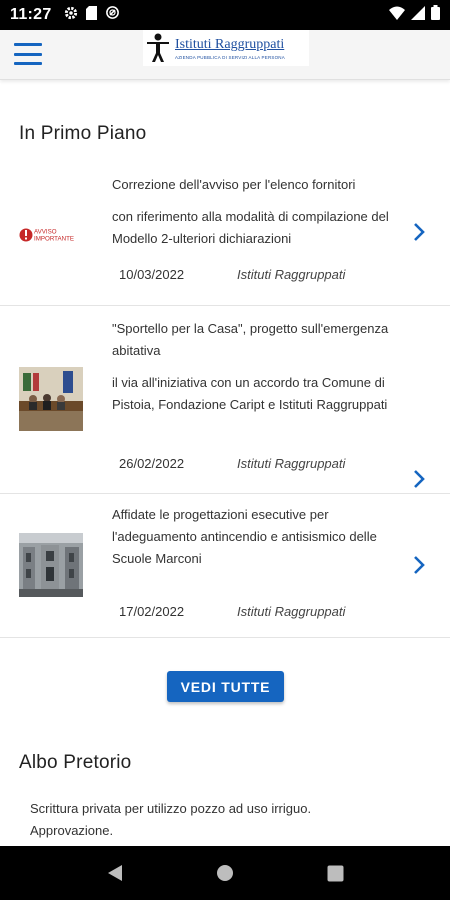 The width and height of the screenshot is (450, 900). What do you see at coordinates (91, 15) in the screenshot?
I see `sd-card-icon` at bounding box center [91, 15].